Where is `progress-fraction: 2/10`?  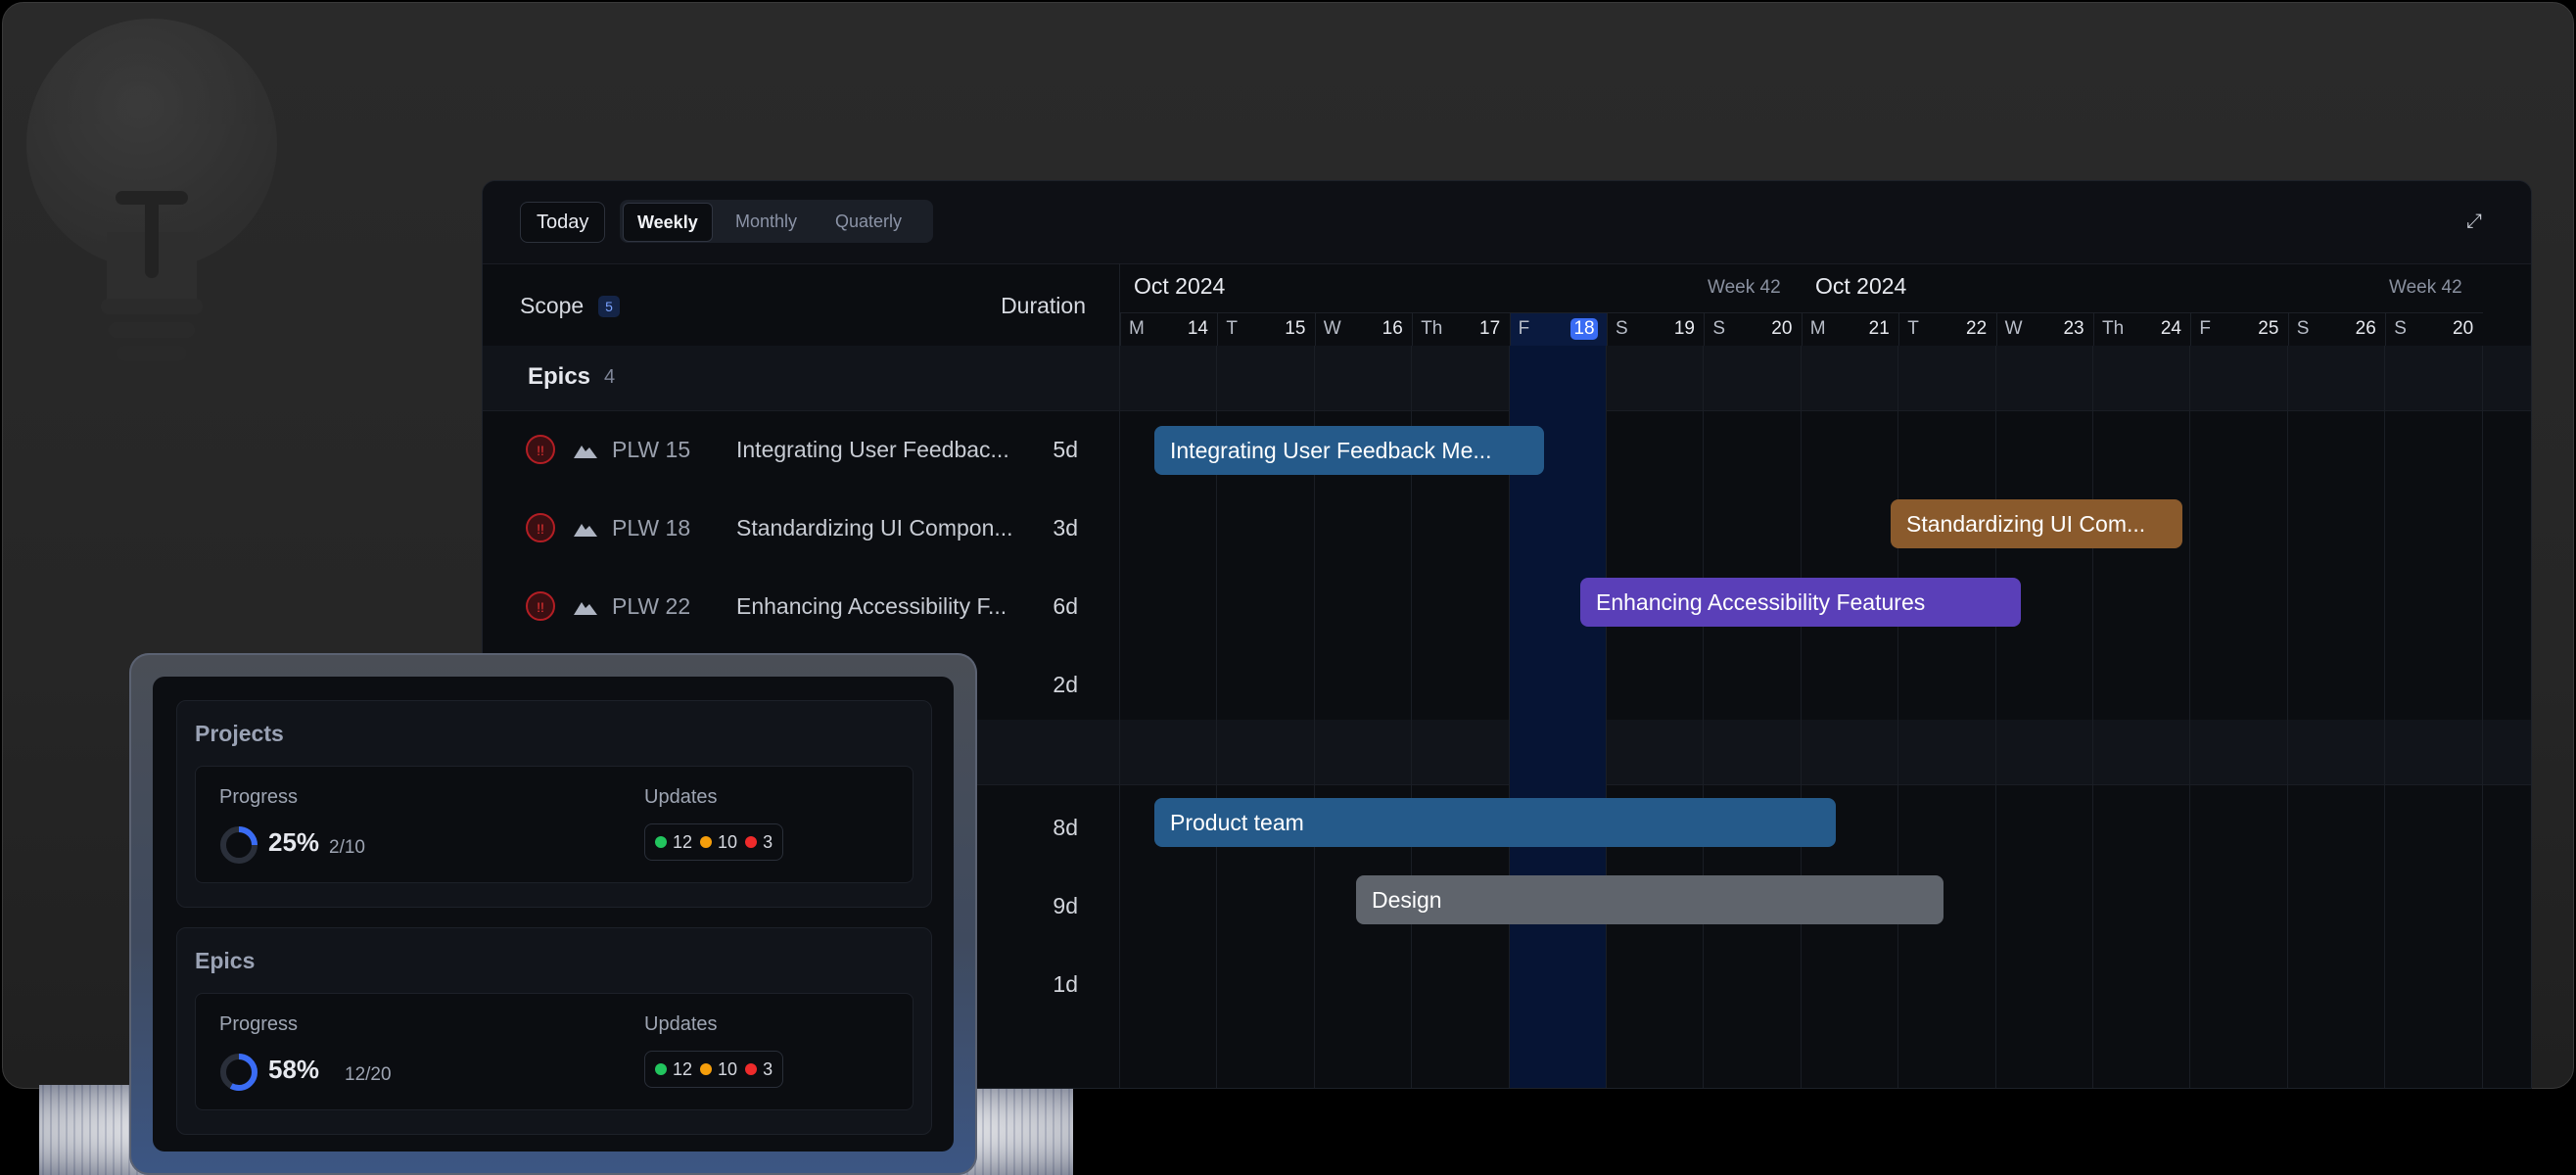 progress-fraction: 2/10 is located at coordinates (347, 847).